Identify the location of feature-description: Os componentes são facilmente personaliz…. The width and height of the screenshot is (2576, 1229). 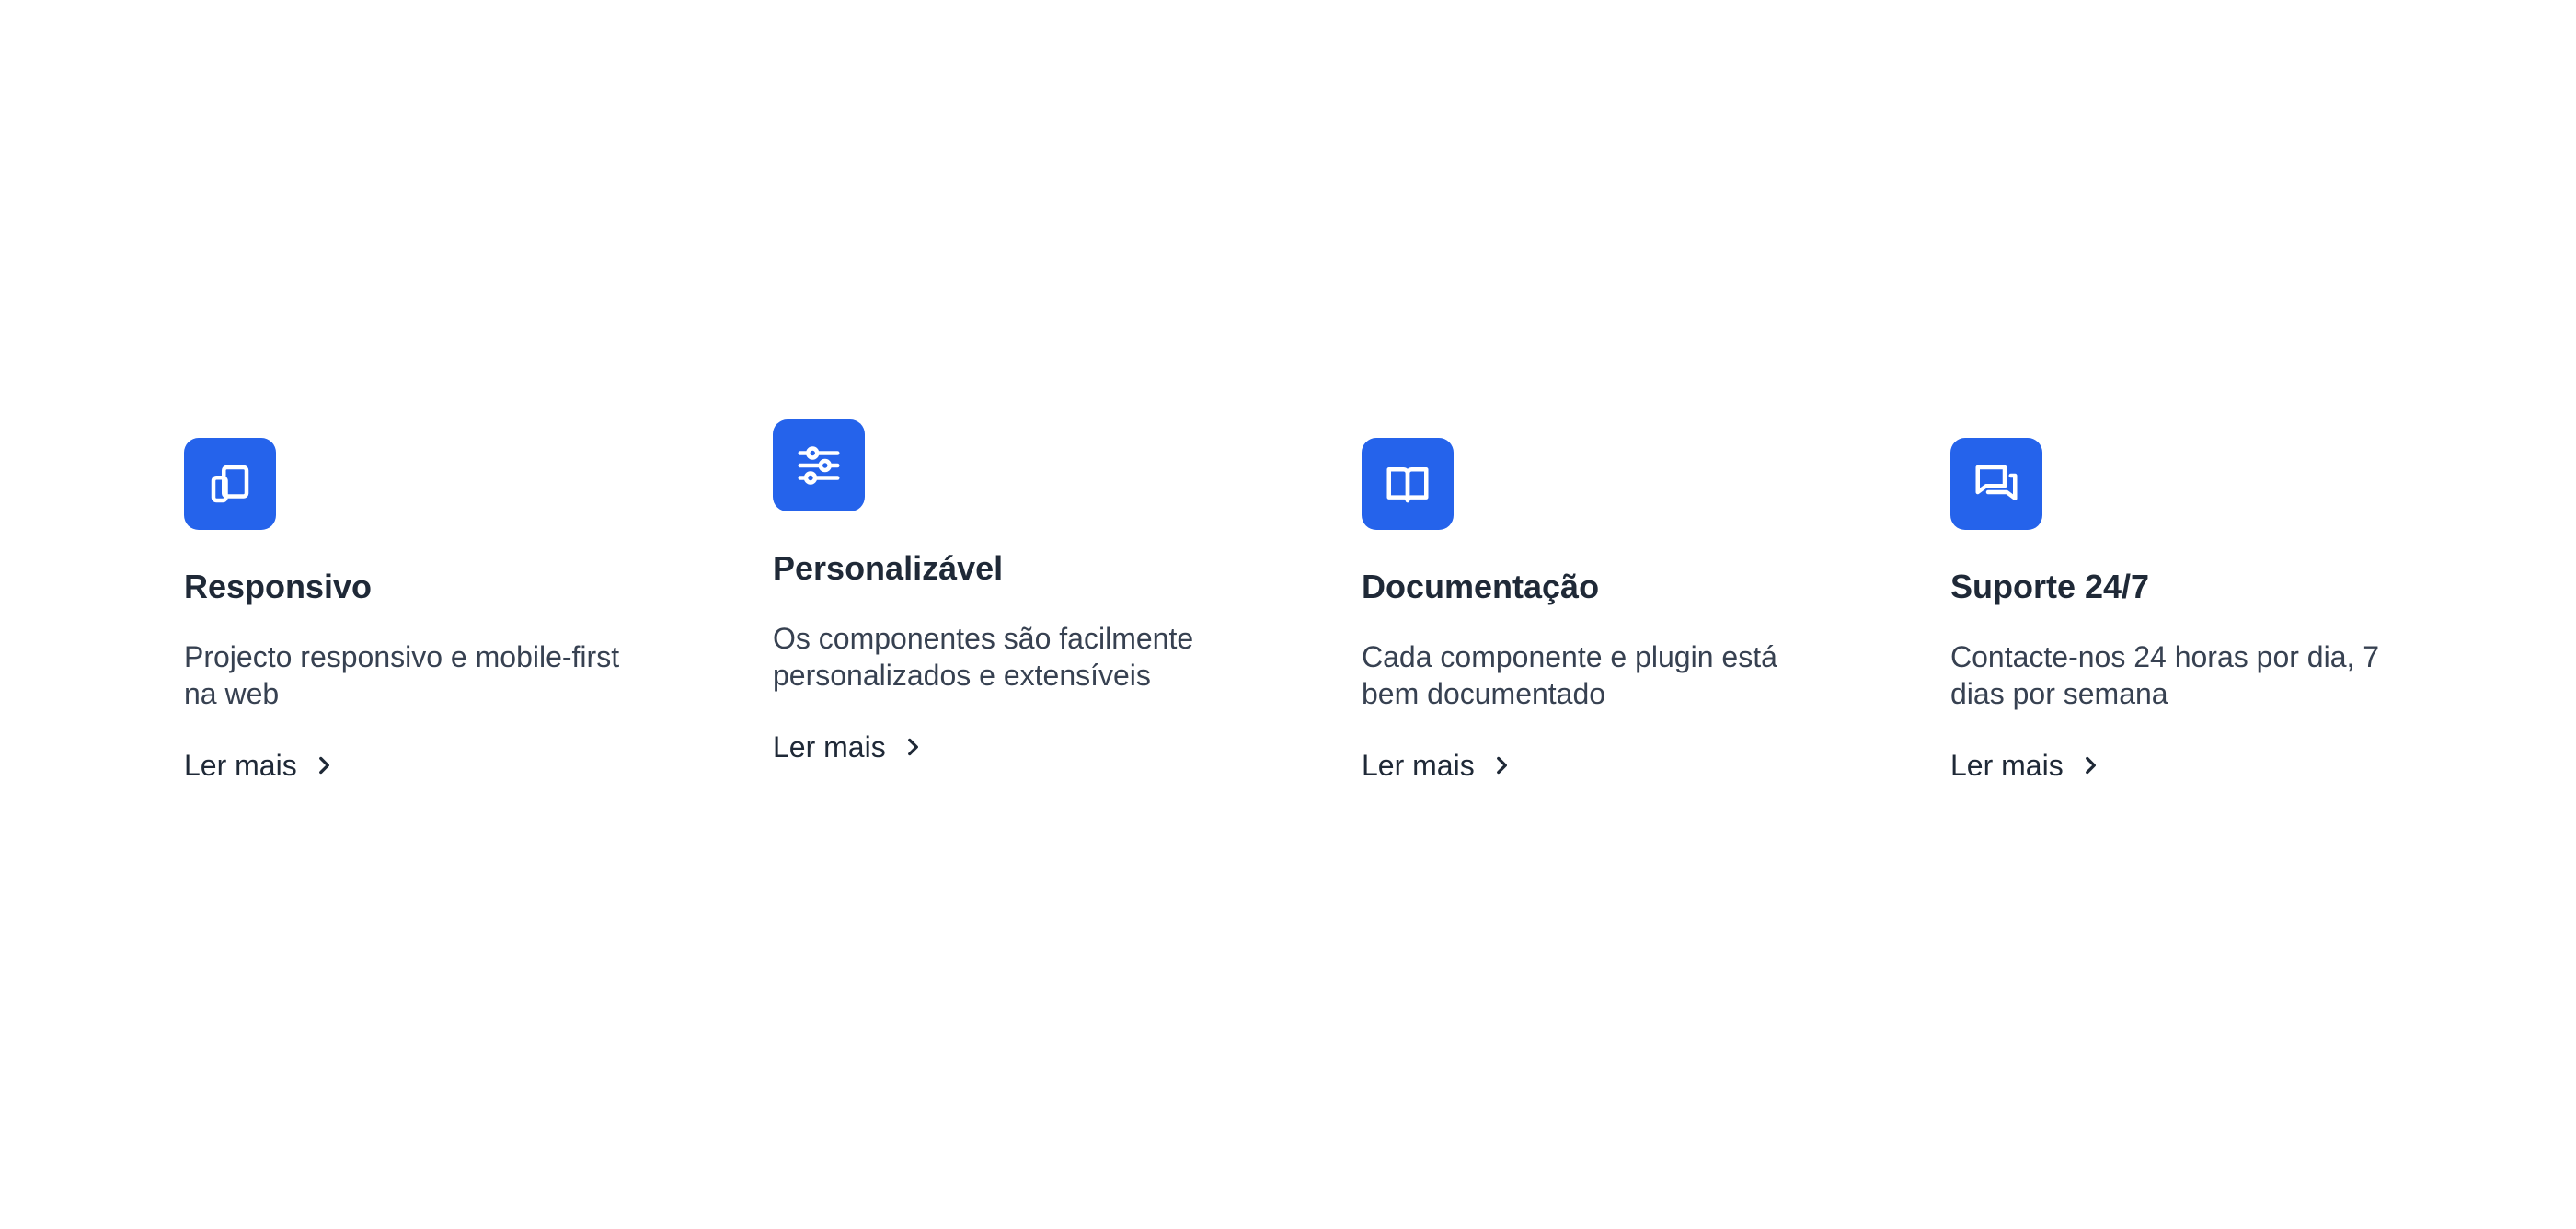
(983, 657).